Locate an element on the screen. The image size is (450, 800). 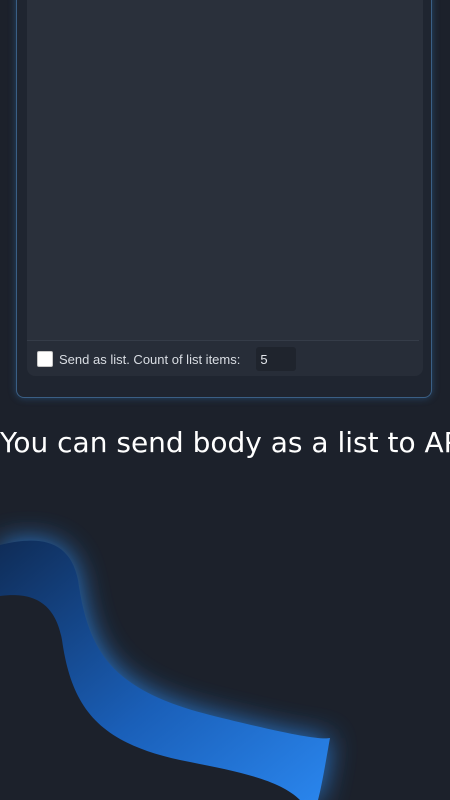
promo-caption: You can send body as a list to API is located at coordinates (225, 442).